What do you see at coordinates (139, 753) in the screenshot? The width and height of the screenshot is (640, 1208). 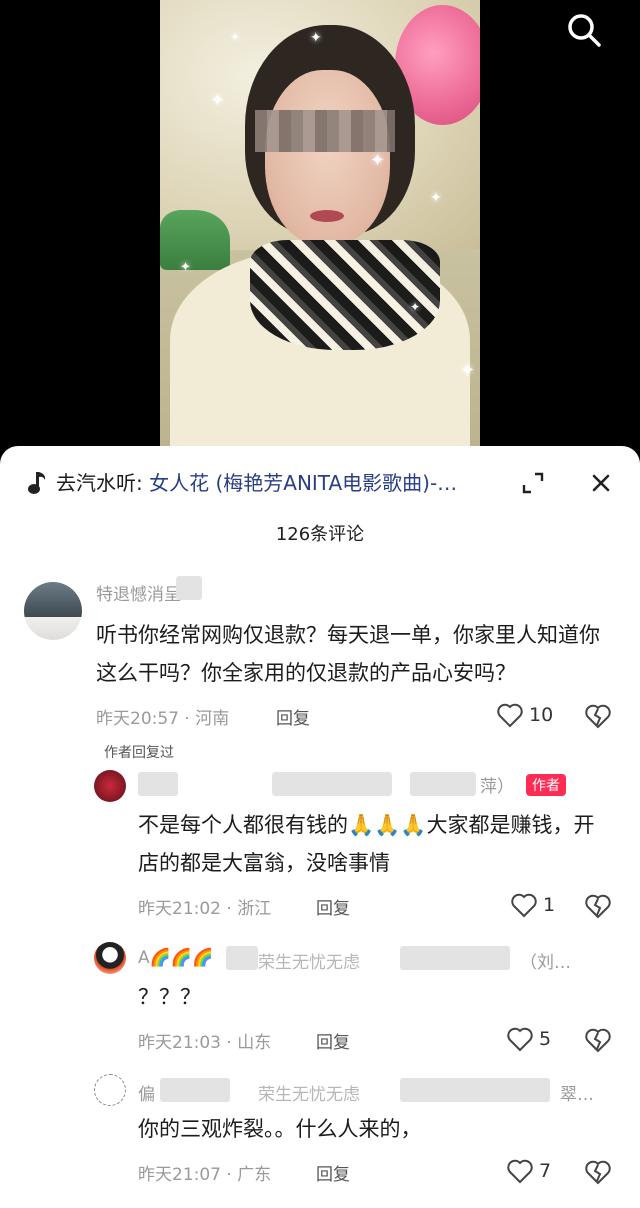 I see `author-replied-label: 作者回复过` at bounding box center [139, 753].